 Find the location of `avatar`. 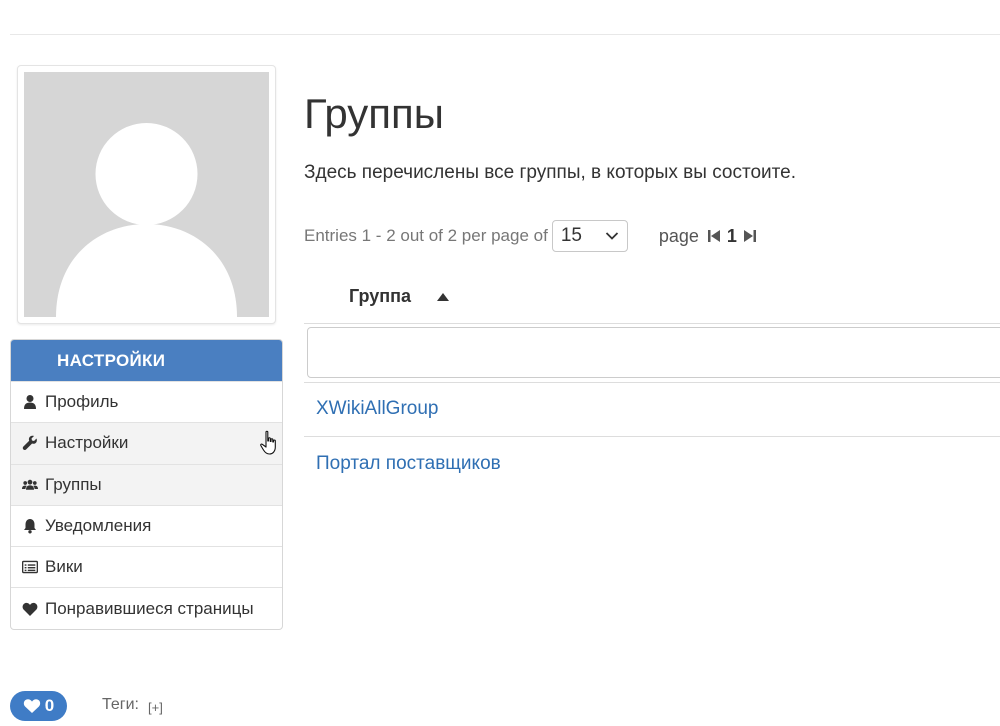

avatar is located at coordinates (146, 194).